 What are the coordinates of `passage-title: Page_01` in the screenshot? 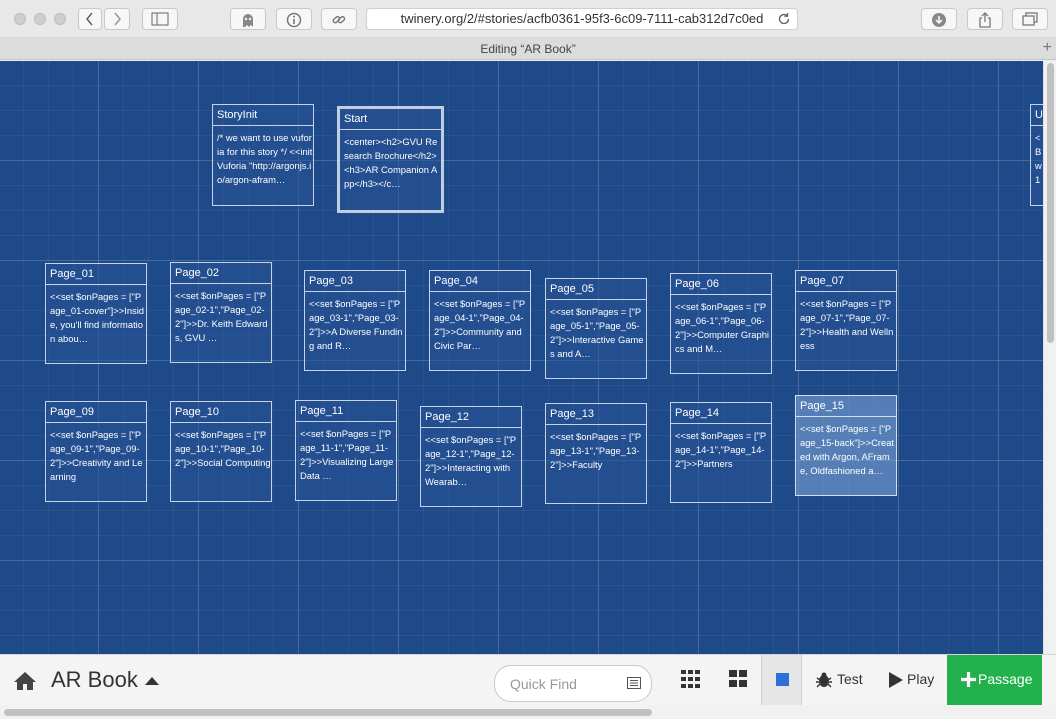 It's located at (96, 274).